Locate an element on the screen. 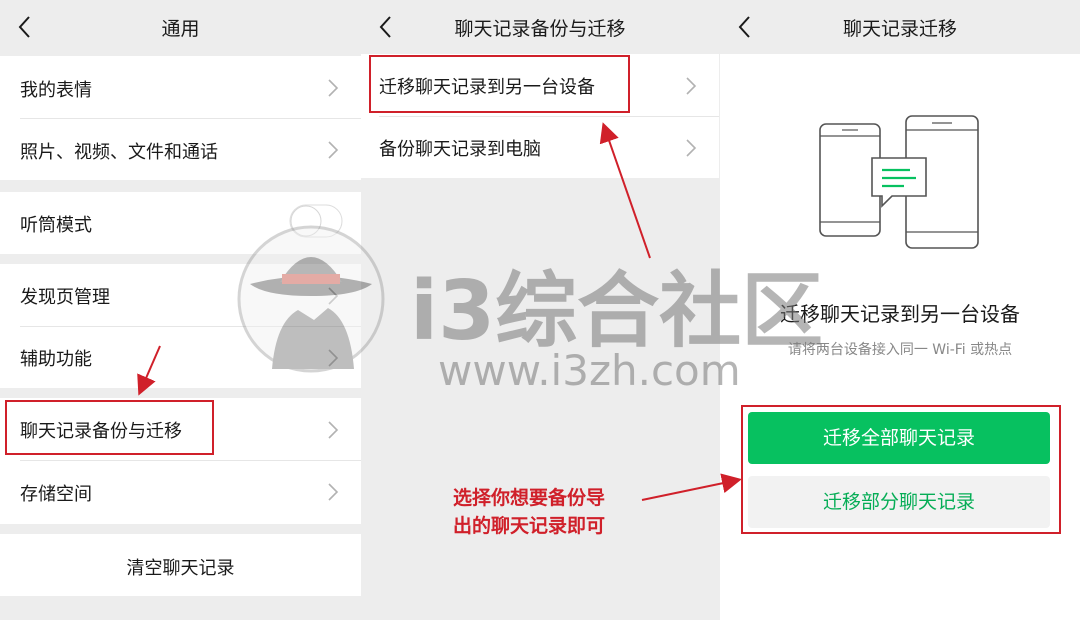 The image size is (1080, 620). two-phones-transfer-icon is located at coordinates (899, 182).